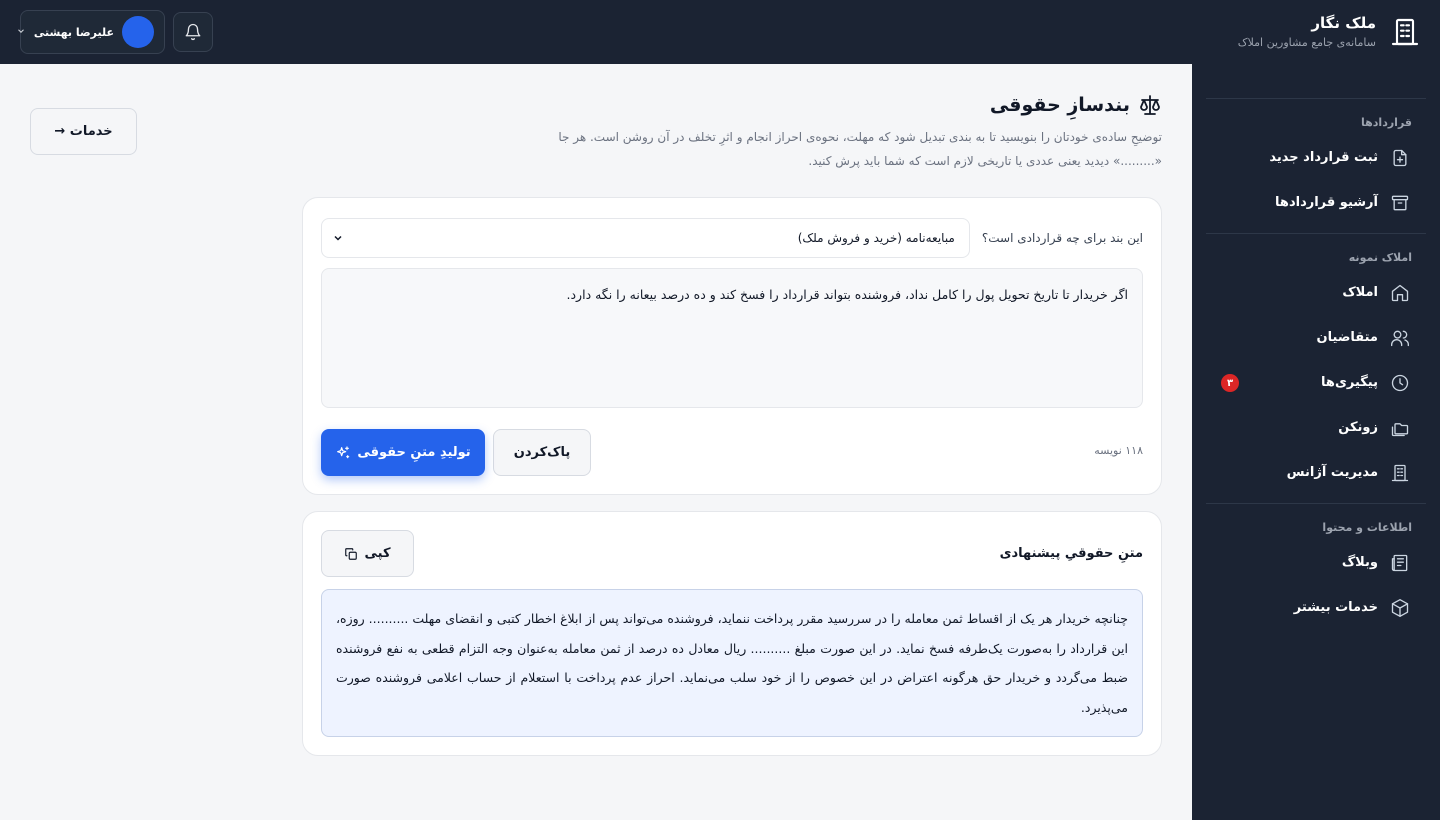  I want to click on sidebar-item-blog: وبلاگ, so click(1316, 562).